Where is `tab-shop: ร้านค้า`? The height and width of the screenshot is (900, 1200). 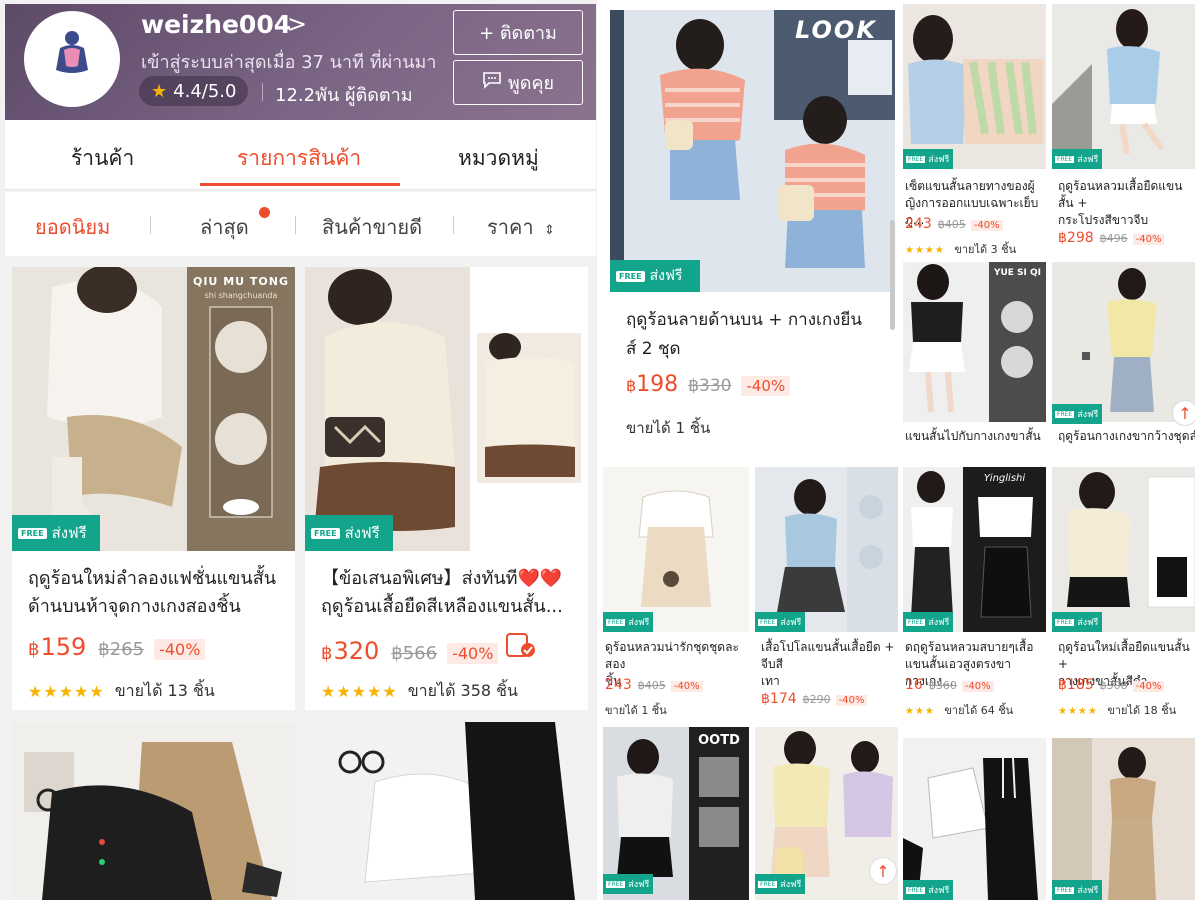 tab-shop: ร้านค้า is located at coordinates (102, 158).